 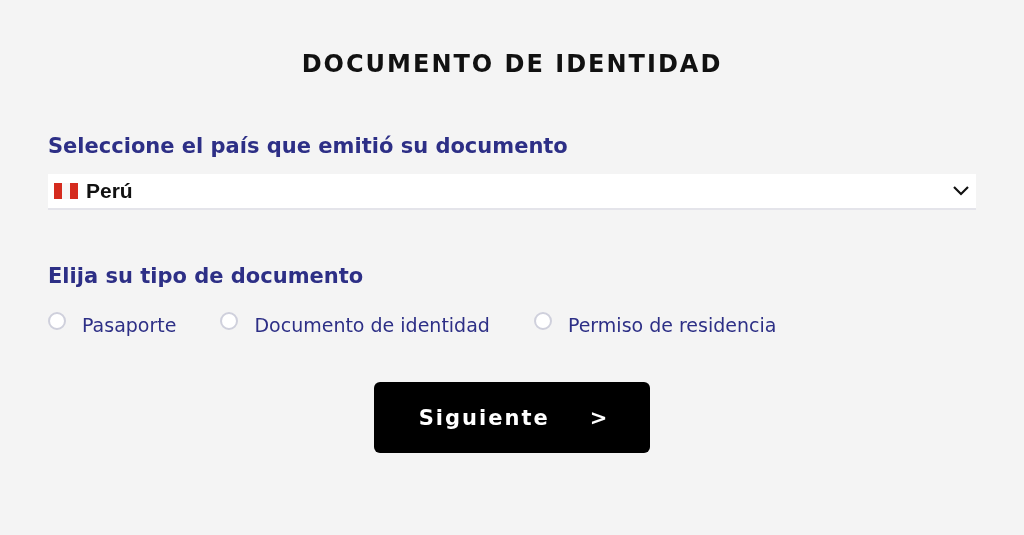 What do you see at coordinates (66, 191) in the screenshot?
I see `flag-icon` at bounding box center [66, 191].